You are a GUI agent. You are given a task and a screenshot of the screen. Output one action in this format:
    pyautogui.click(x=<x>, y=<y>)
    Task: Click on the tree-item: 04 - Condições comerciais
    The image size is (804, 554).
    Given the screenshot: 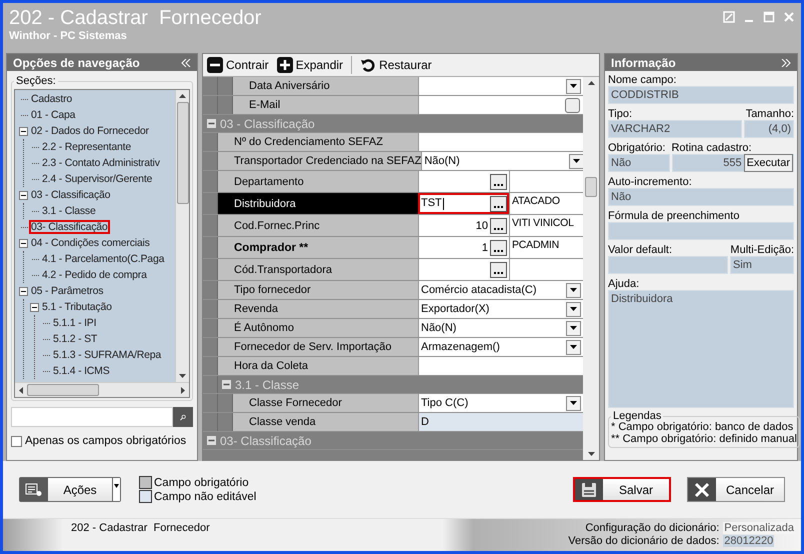 What is the action you would take?
    pyautogui.click(x=90, y=243)
    